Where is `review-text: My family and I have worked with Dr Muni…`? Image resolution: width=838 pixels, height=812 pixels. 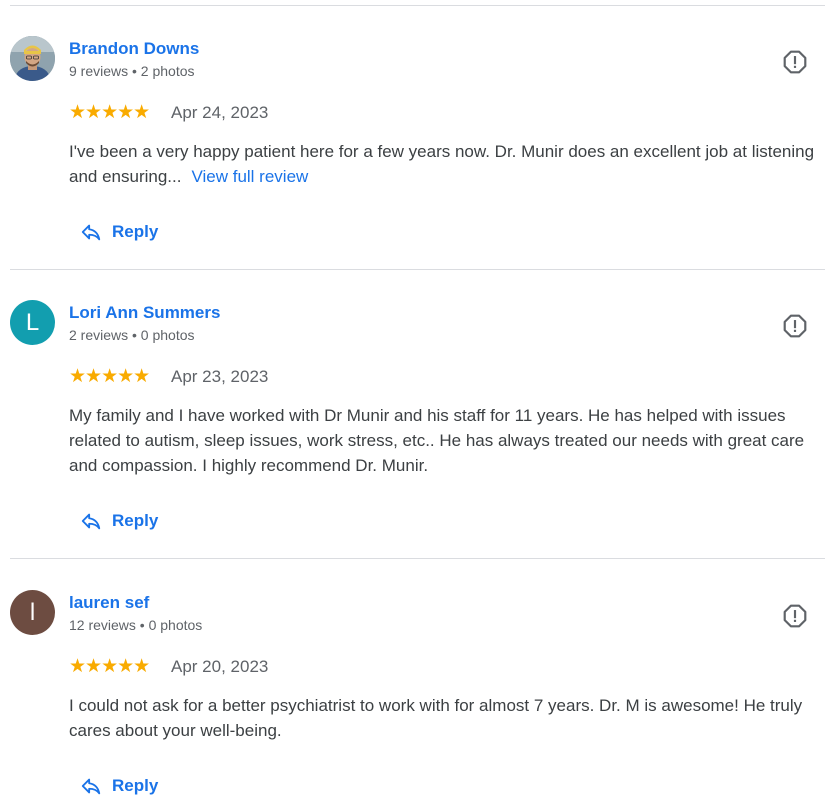 review-text: My family and I have worked with Dr Muni… is located at coordinates (445, 440).